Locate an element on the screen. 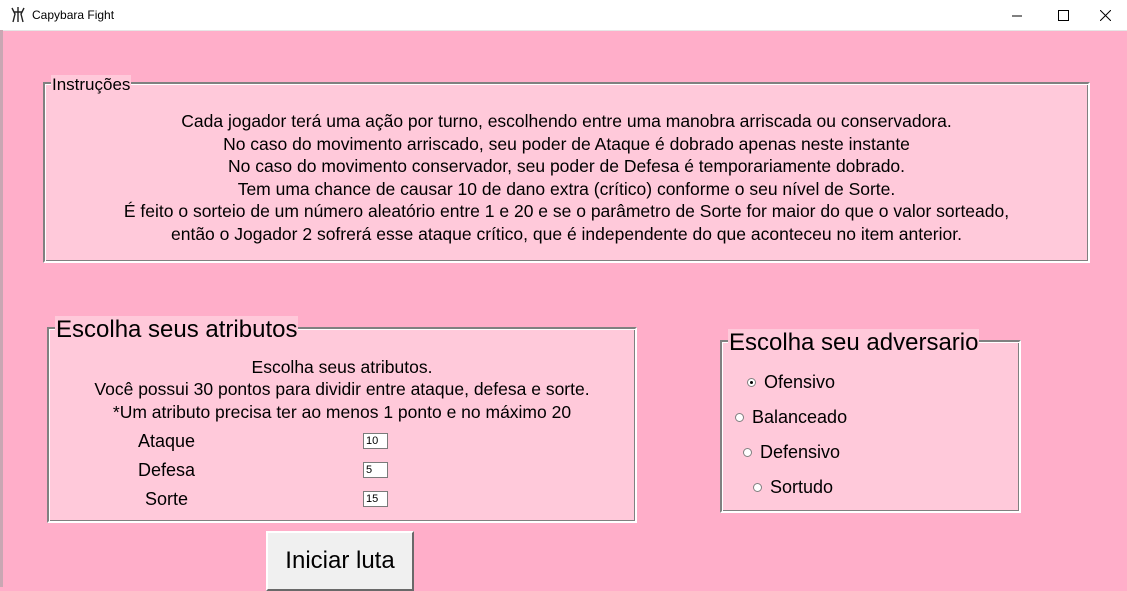 The height and width of the screenshot is (591, 1127). opponent-legend: Escolha seu adversario is located at coordinates (854, 343).